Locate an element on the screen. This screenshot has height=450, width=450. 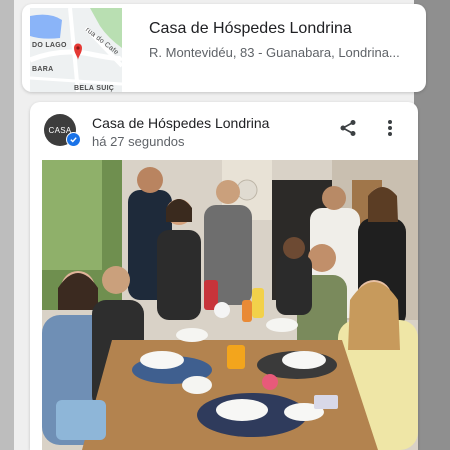
share-icon is located at coordinates (348, 128).